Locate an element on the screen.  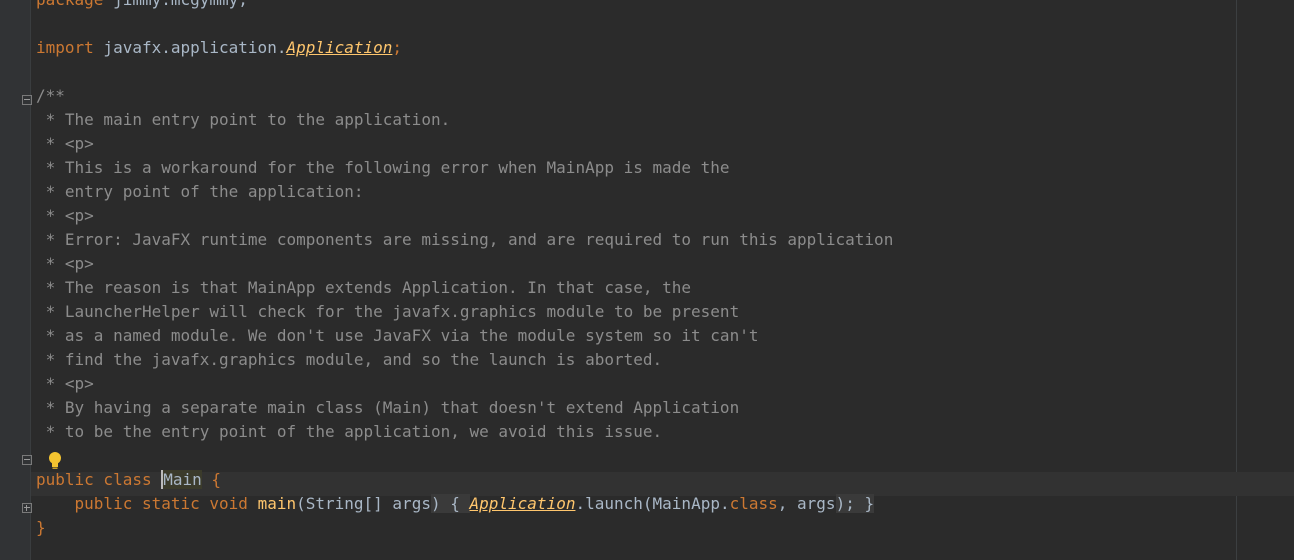
call-end: ); is located at coordinates (845, 503).